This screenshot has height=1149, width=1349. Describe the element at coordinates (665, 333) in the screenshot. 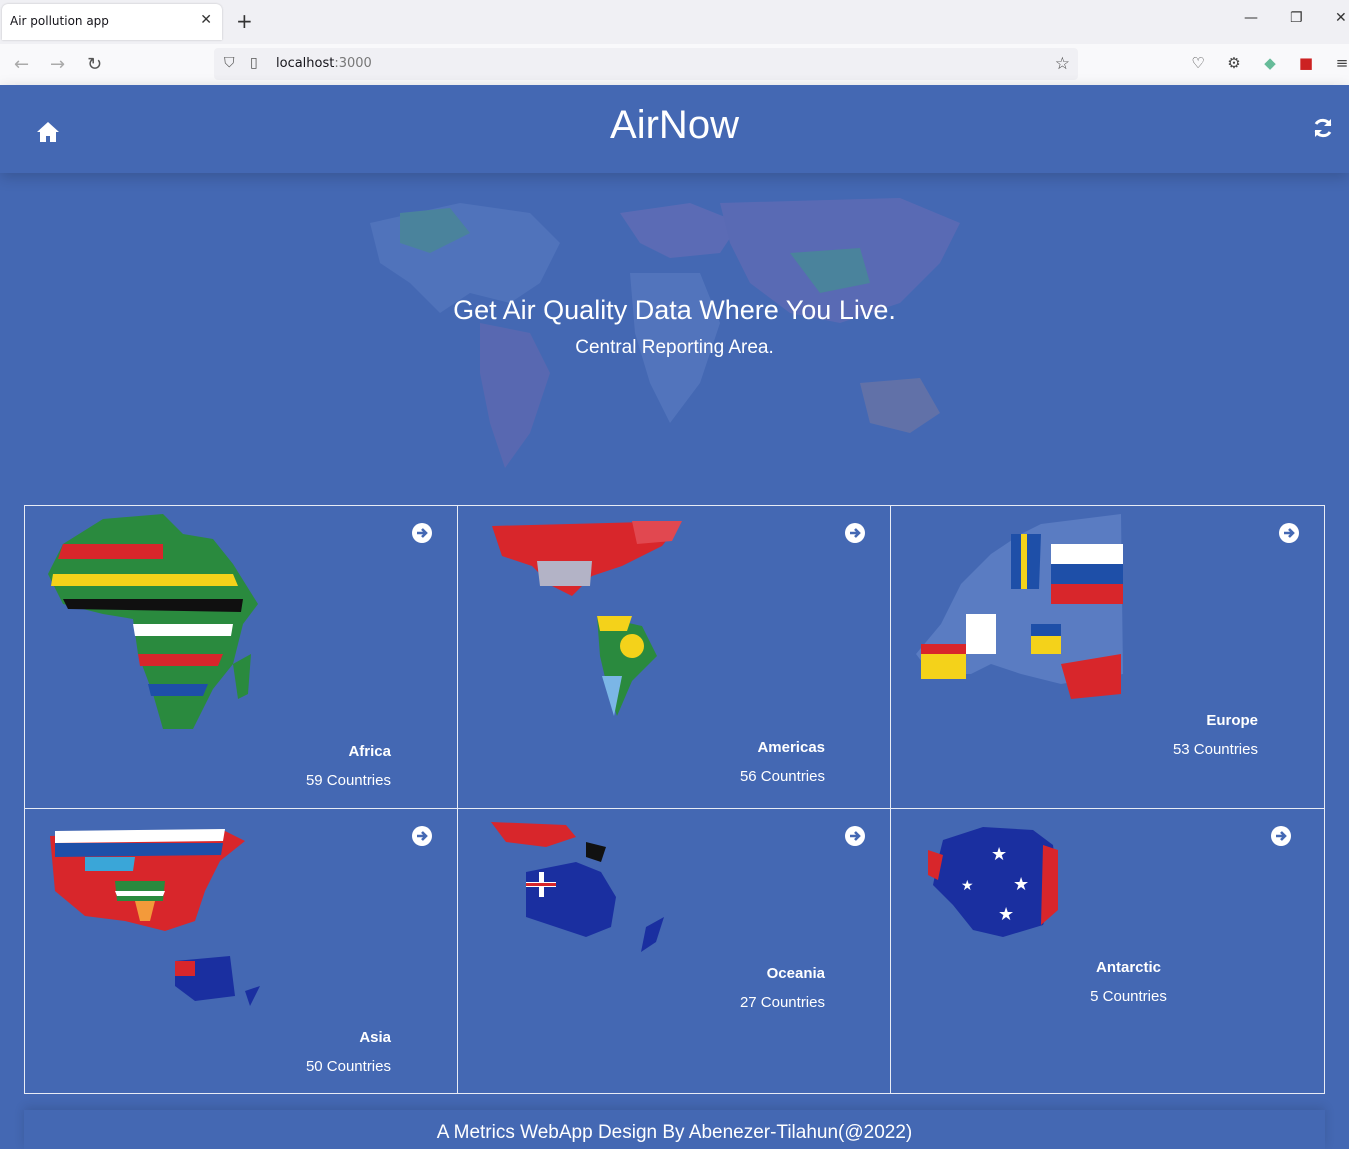

I see `world-map-image` at that location.